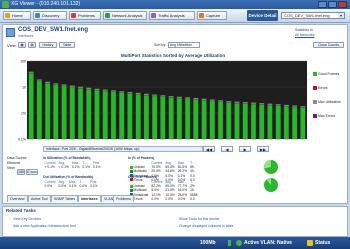  Describe the element at coordinates (304, 30) in the screenshot. I see `switches-label: Switches in` at that location.